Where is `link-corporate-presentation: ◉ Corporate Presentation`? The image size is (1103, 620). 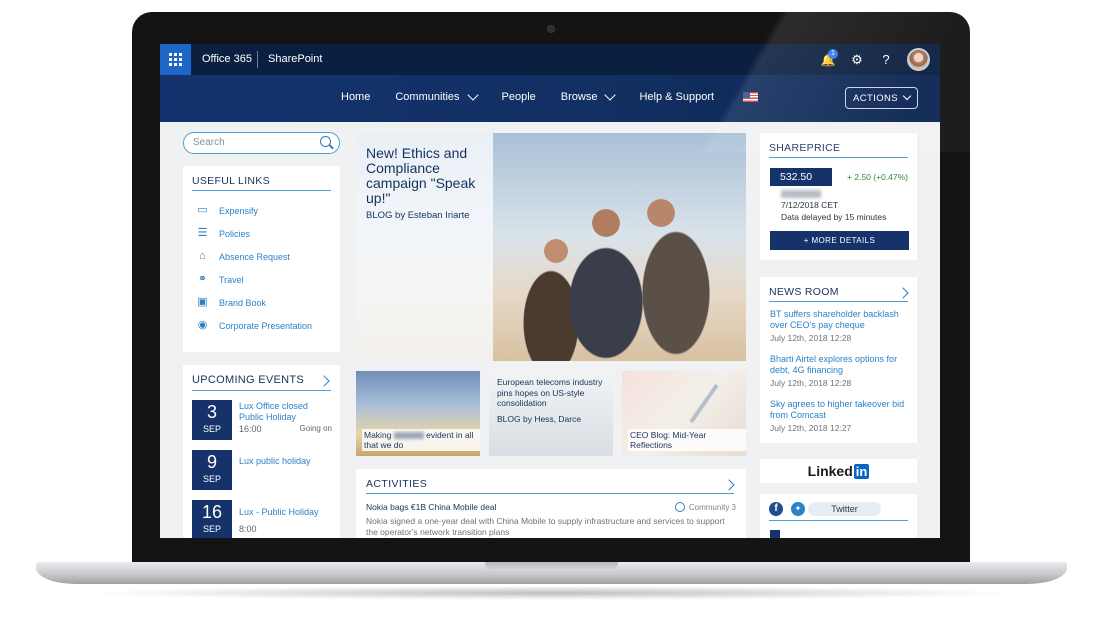
link-corporate-presentation: ◉ Corporate Presentation is located at coordinates (254, 325).